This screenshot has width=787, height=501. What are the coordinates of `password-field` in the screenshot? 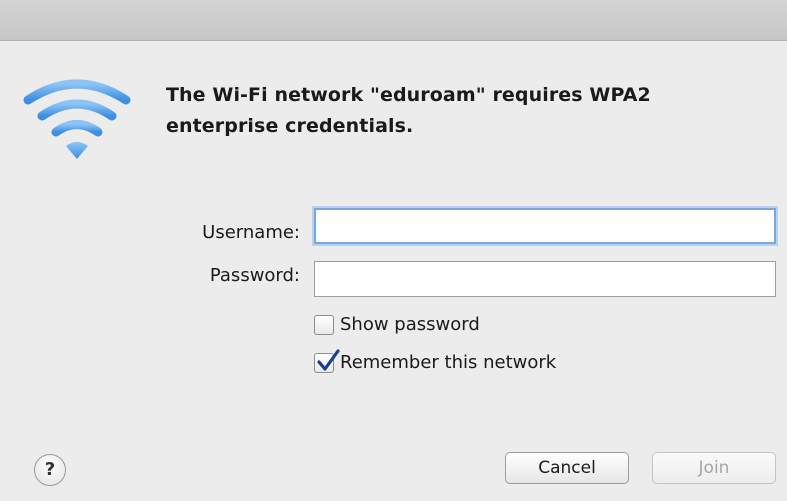 It's located at (545, 279).